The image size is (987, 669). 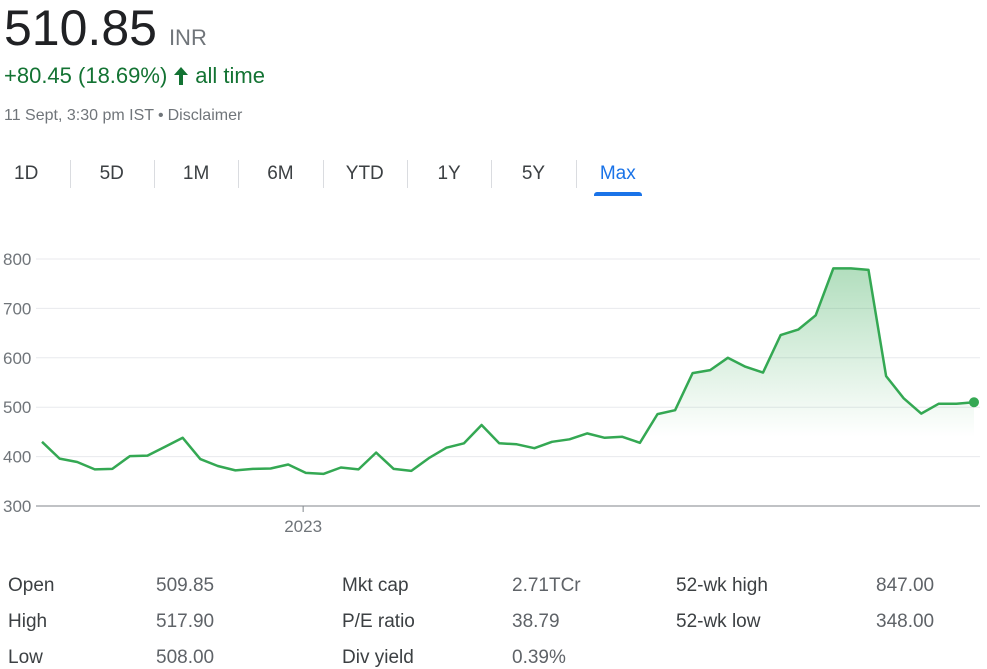 I want to click on tab-1m: 1M, so click(x=195, y=176).